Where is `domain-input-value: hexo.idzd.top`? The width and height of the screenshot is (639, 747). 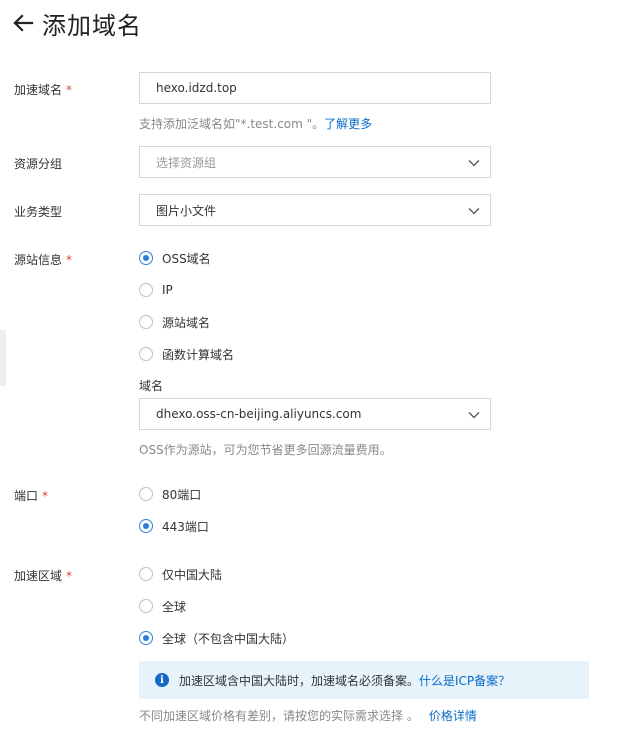
domain-input-value: hexo.idzd.top is located at coordinates (196, 88).